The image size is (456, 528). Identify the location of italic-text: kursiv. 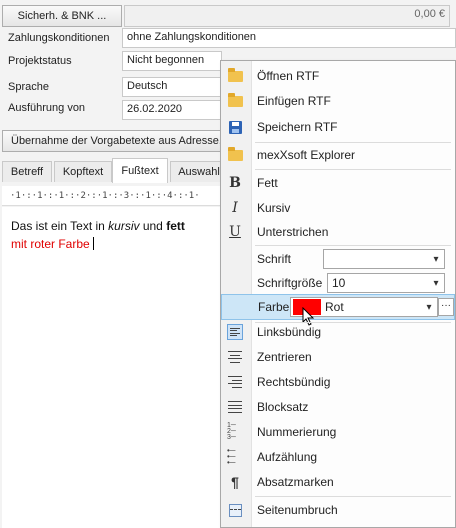
(124, 226).